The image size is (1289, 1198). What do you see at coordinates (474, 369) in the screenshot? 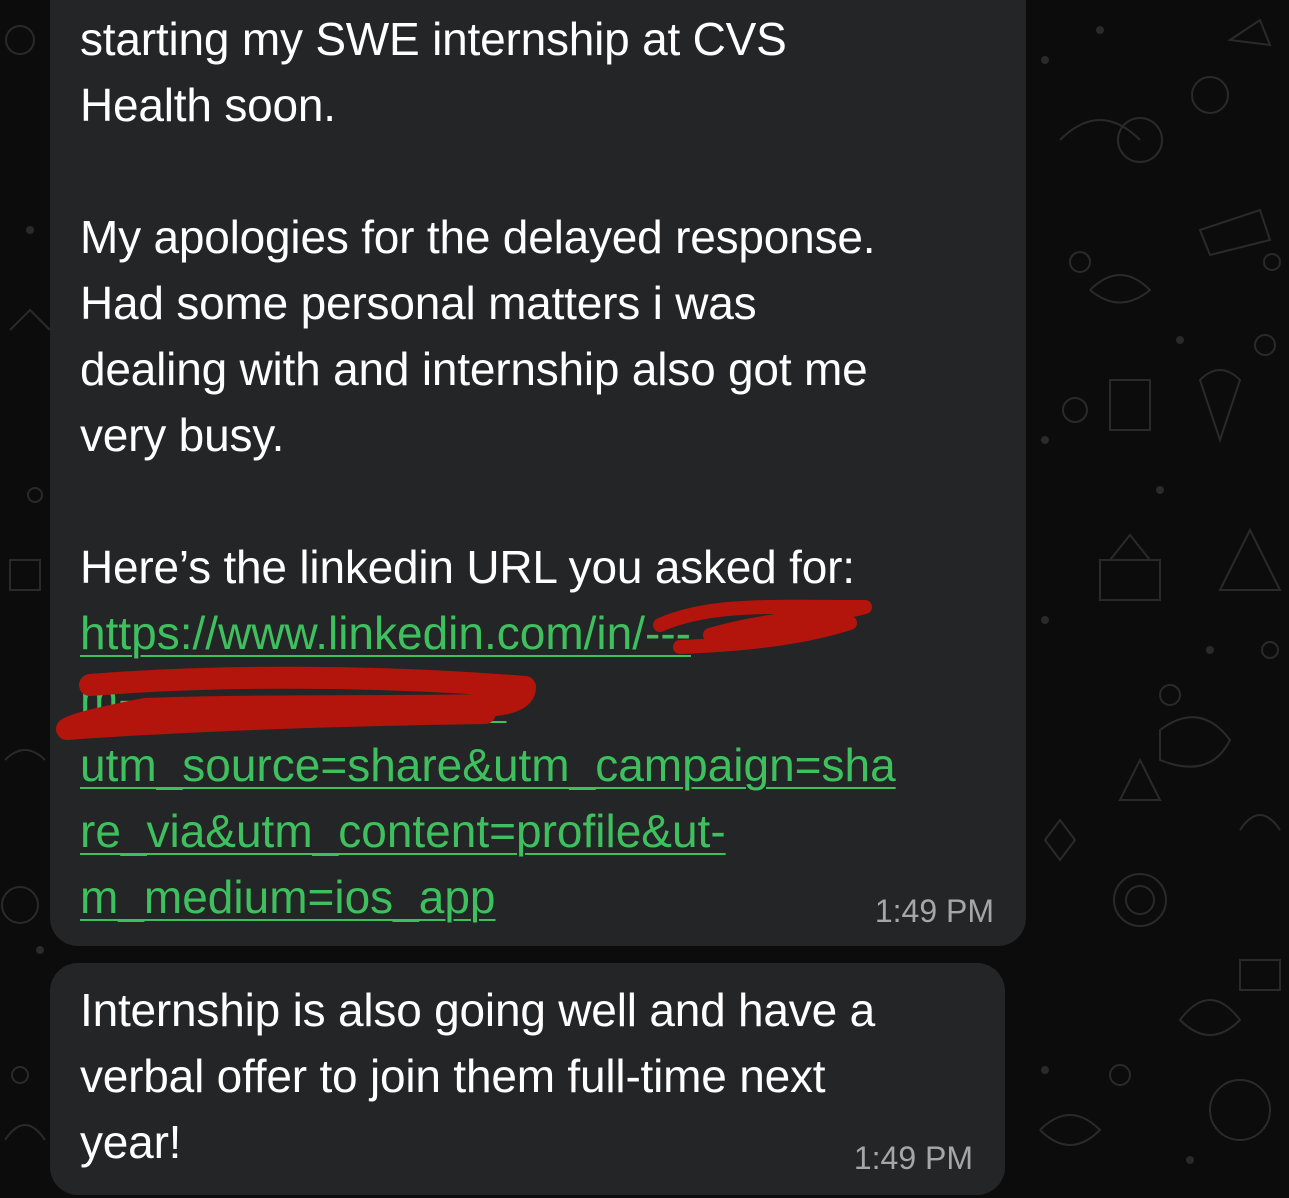
I see `message-text-line: dealing with and internship also got me` at bounding box center [474, 369].